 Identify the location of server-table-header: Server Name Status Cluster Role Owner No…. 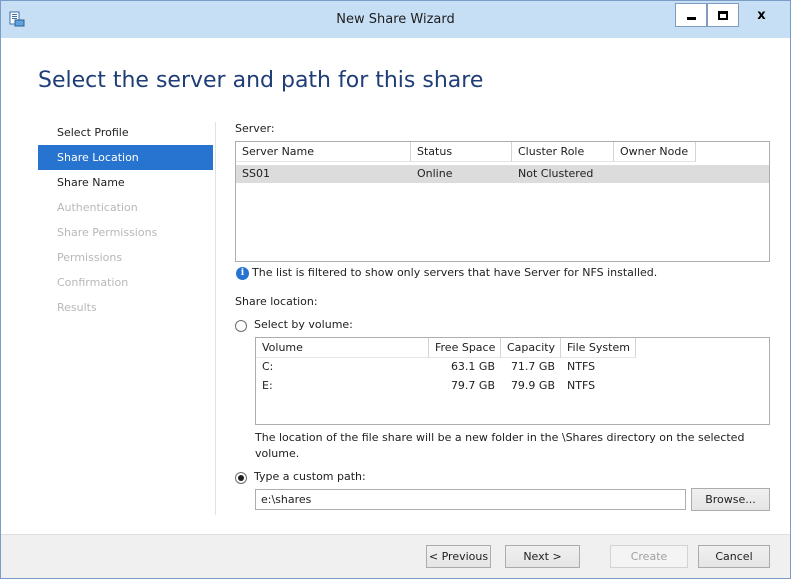
(466, 152).